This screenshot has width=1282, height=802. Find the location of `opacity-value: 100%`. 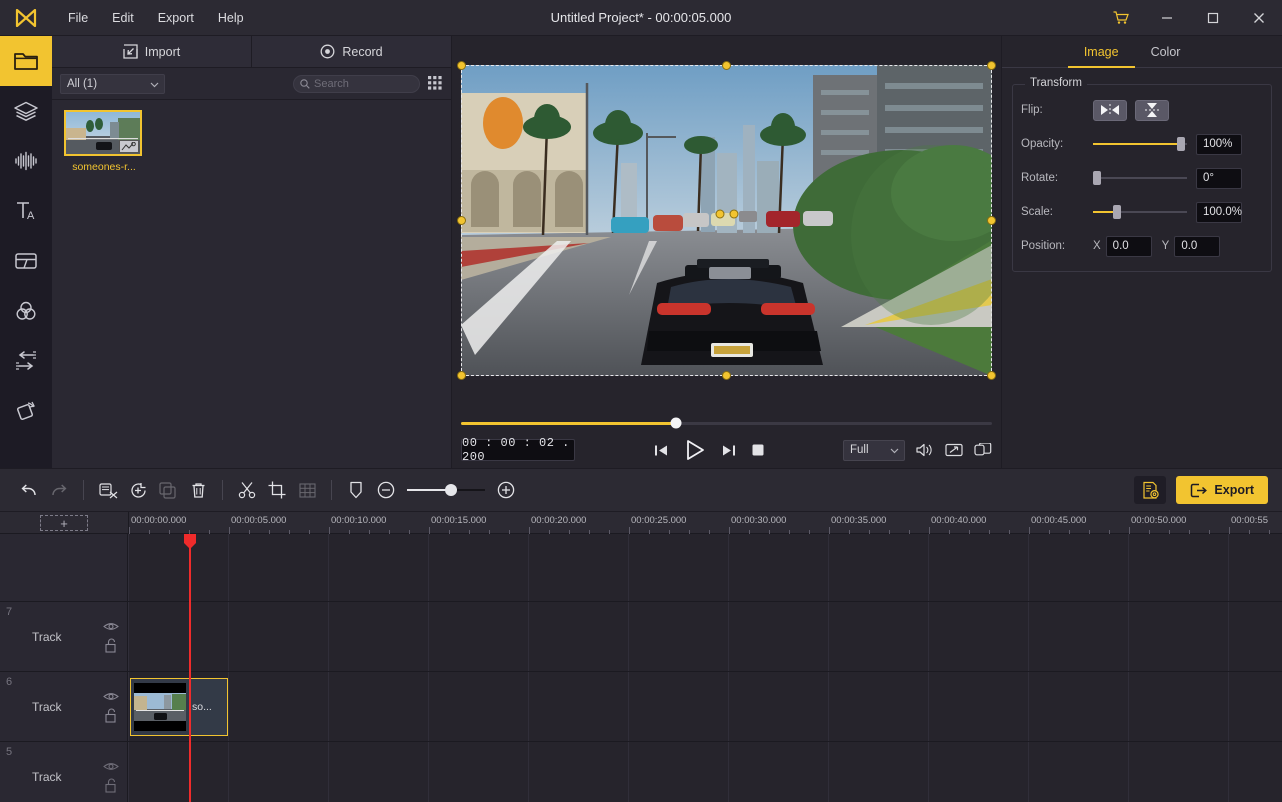

opacity-value: 100% is located at coordinates (1219, 144).